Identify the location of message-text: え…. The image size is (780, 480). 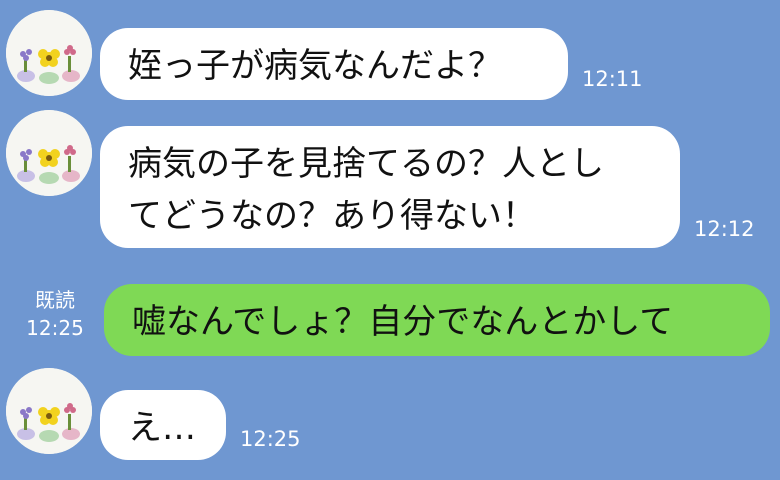
(162, 428).